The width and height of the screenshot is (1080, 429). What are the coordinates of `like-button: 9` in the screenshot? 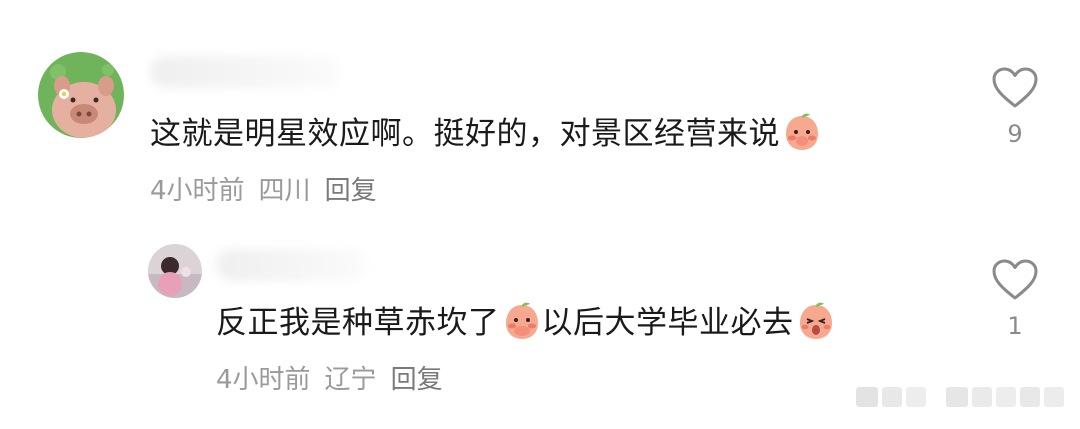 It's located at (1015, 107).